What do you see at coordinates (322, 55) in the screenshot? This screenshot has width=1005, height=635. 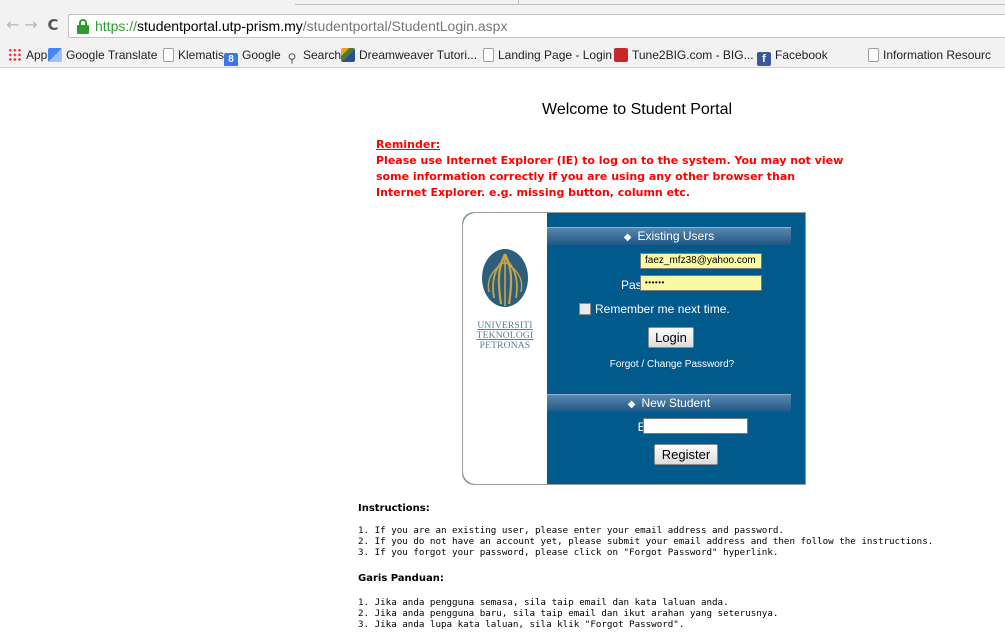 I see `bookmark-label: Search` at bounding box center [322, 55].